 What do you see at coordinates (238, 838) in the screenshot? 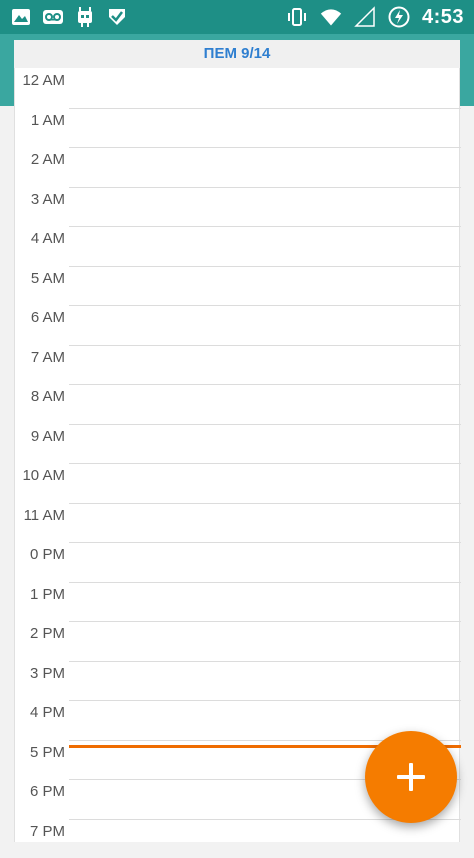
I see `hour-row: 7 PM` at bounding box center [238, 838].